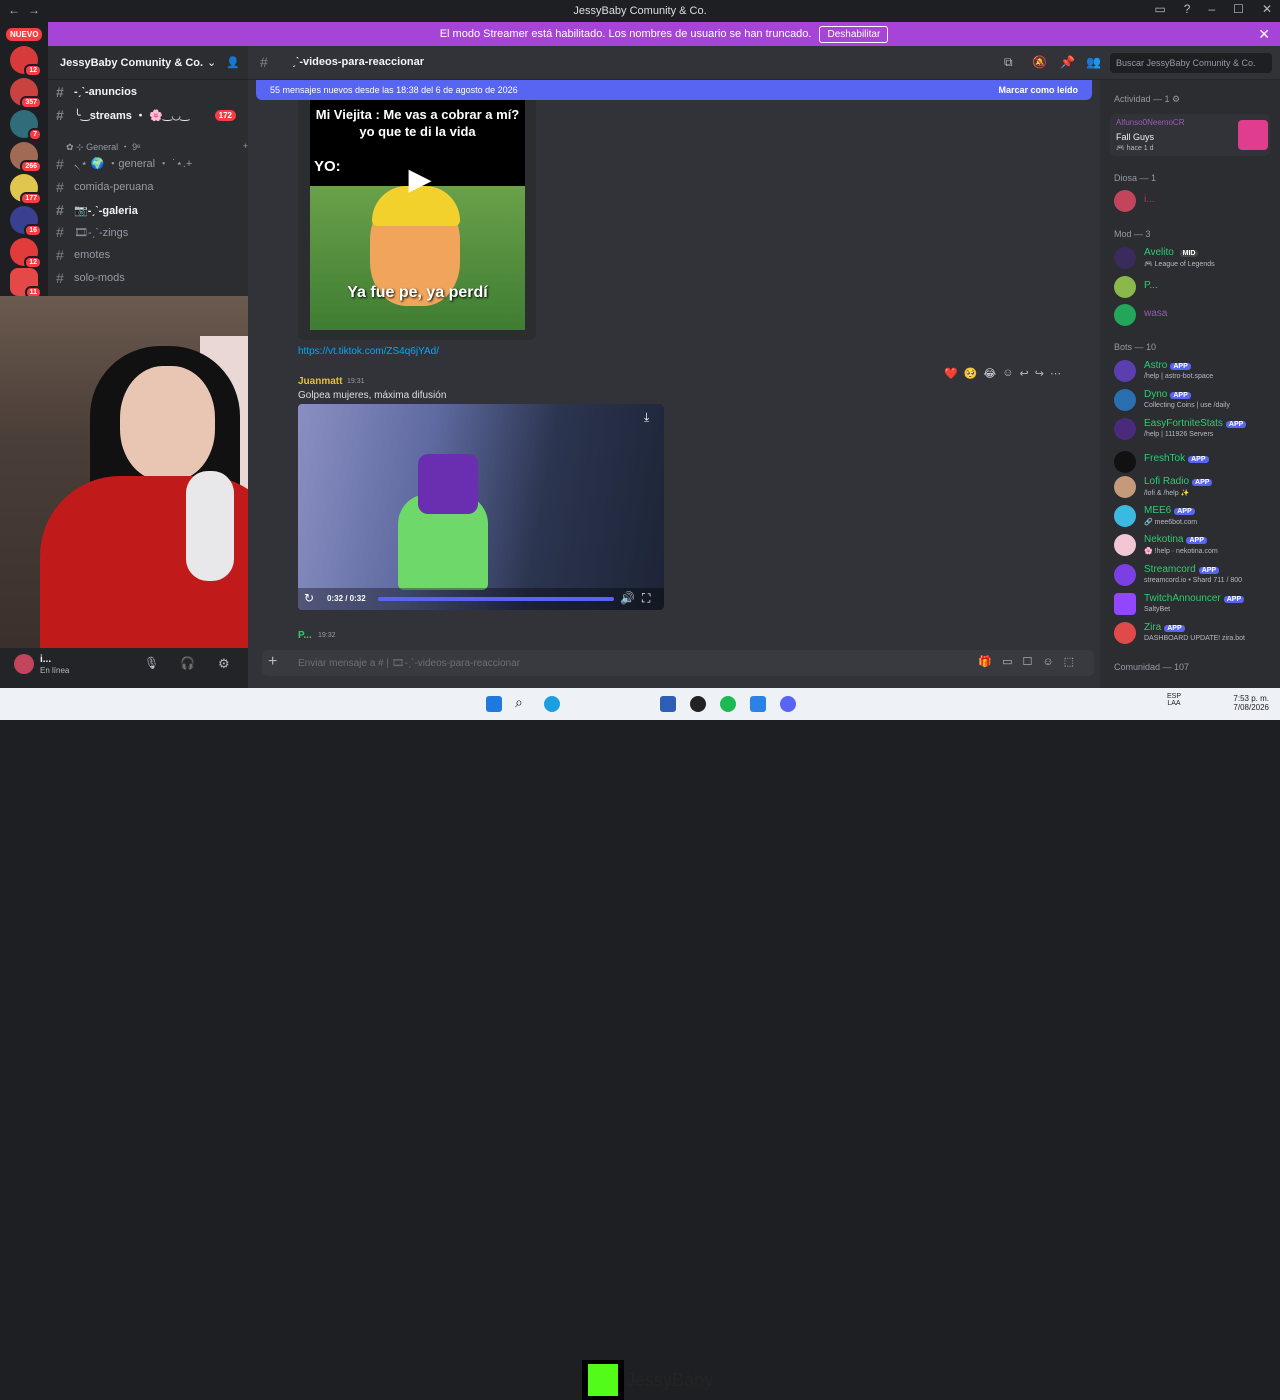 This screenshot has height=1400, width=1280. I want to click on add-attachment-icon: +, so click(272, 662).